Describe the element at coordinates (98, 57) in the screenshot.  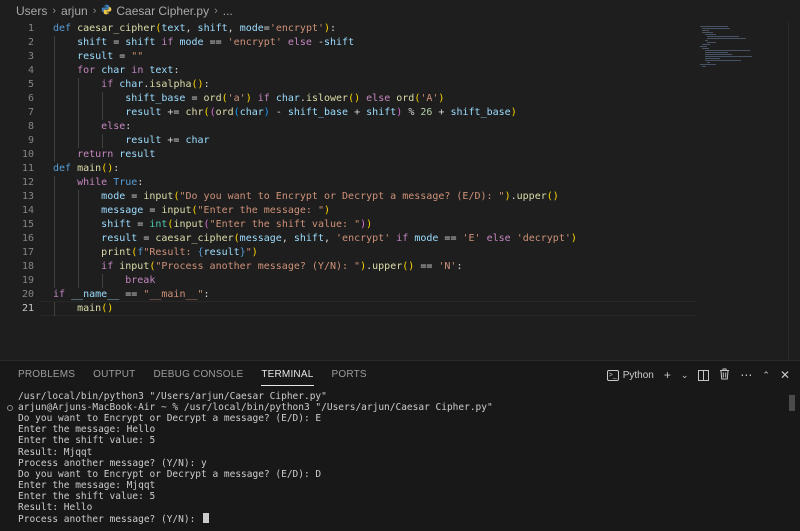
I see `code-line: result = ""` at that location.